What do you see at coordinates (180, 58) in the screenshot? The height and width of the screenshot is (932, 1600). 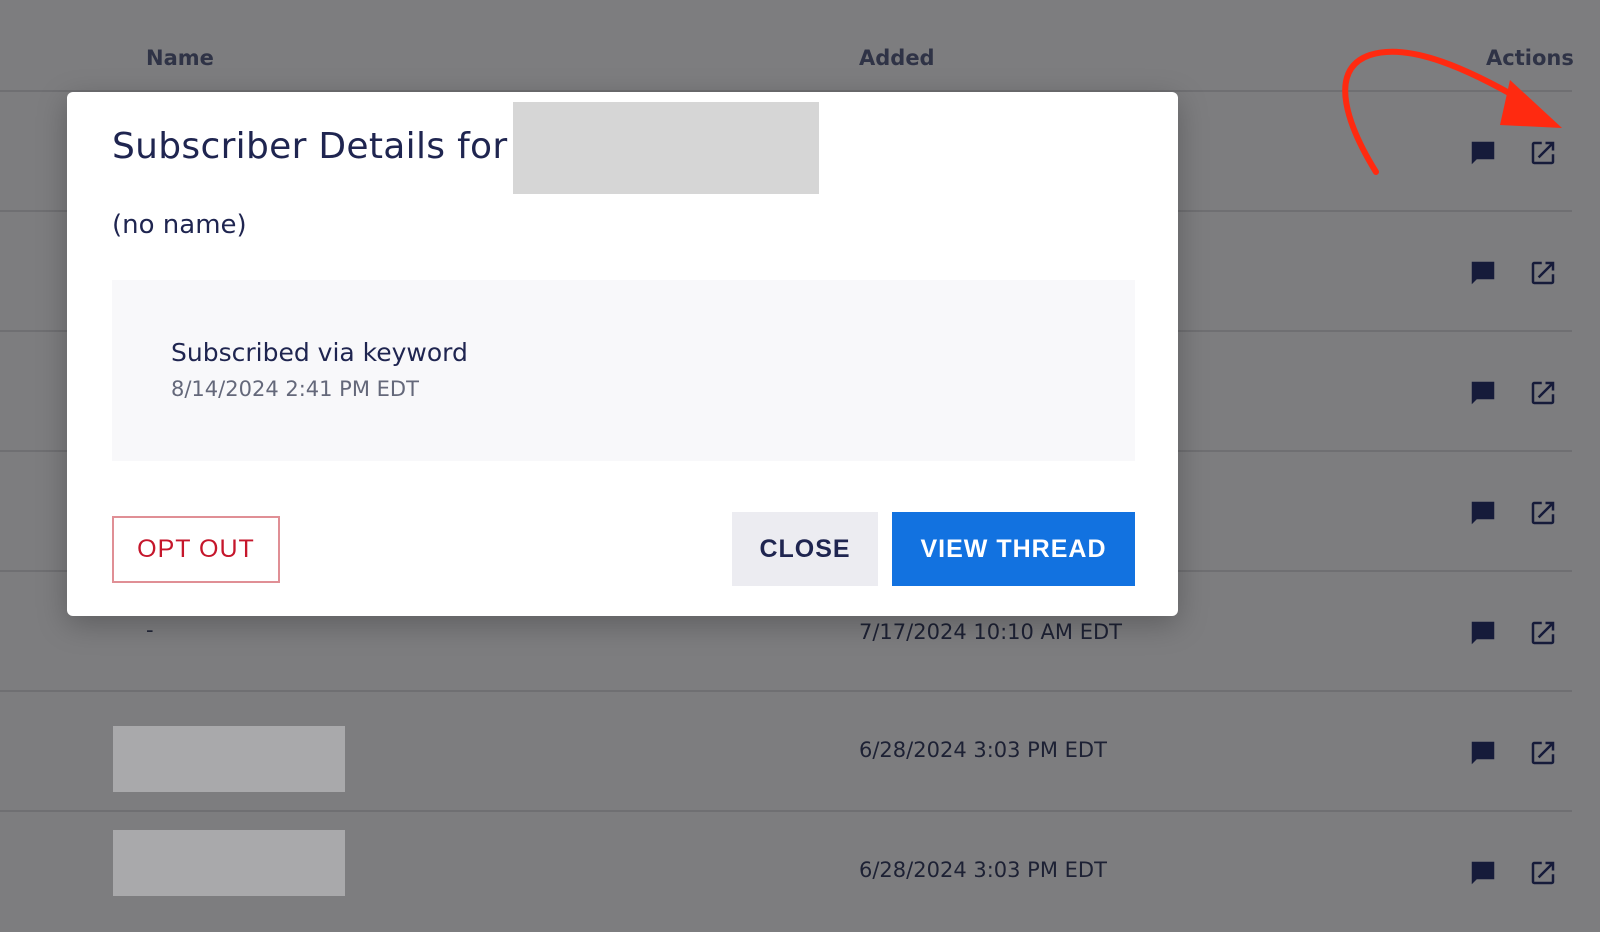 I see `column-header-name: Name` at bounding box center [180, 58].